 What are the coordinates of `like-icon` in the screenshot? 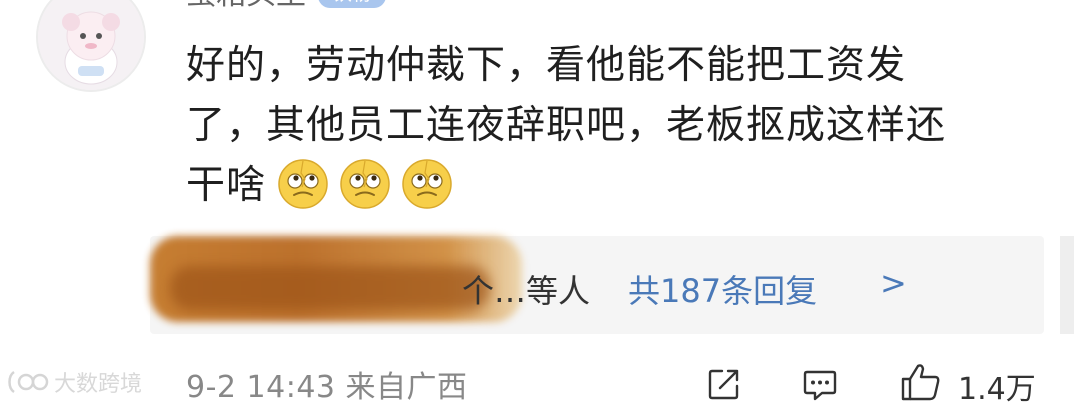 It's located at (921, 382).